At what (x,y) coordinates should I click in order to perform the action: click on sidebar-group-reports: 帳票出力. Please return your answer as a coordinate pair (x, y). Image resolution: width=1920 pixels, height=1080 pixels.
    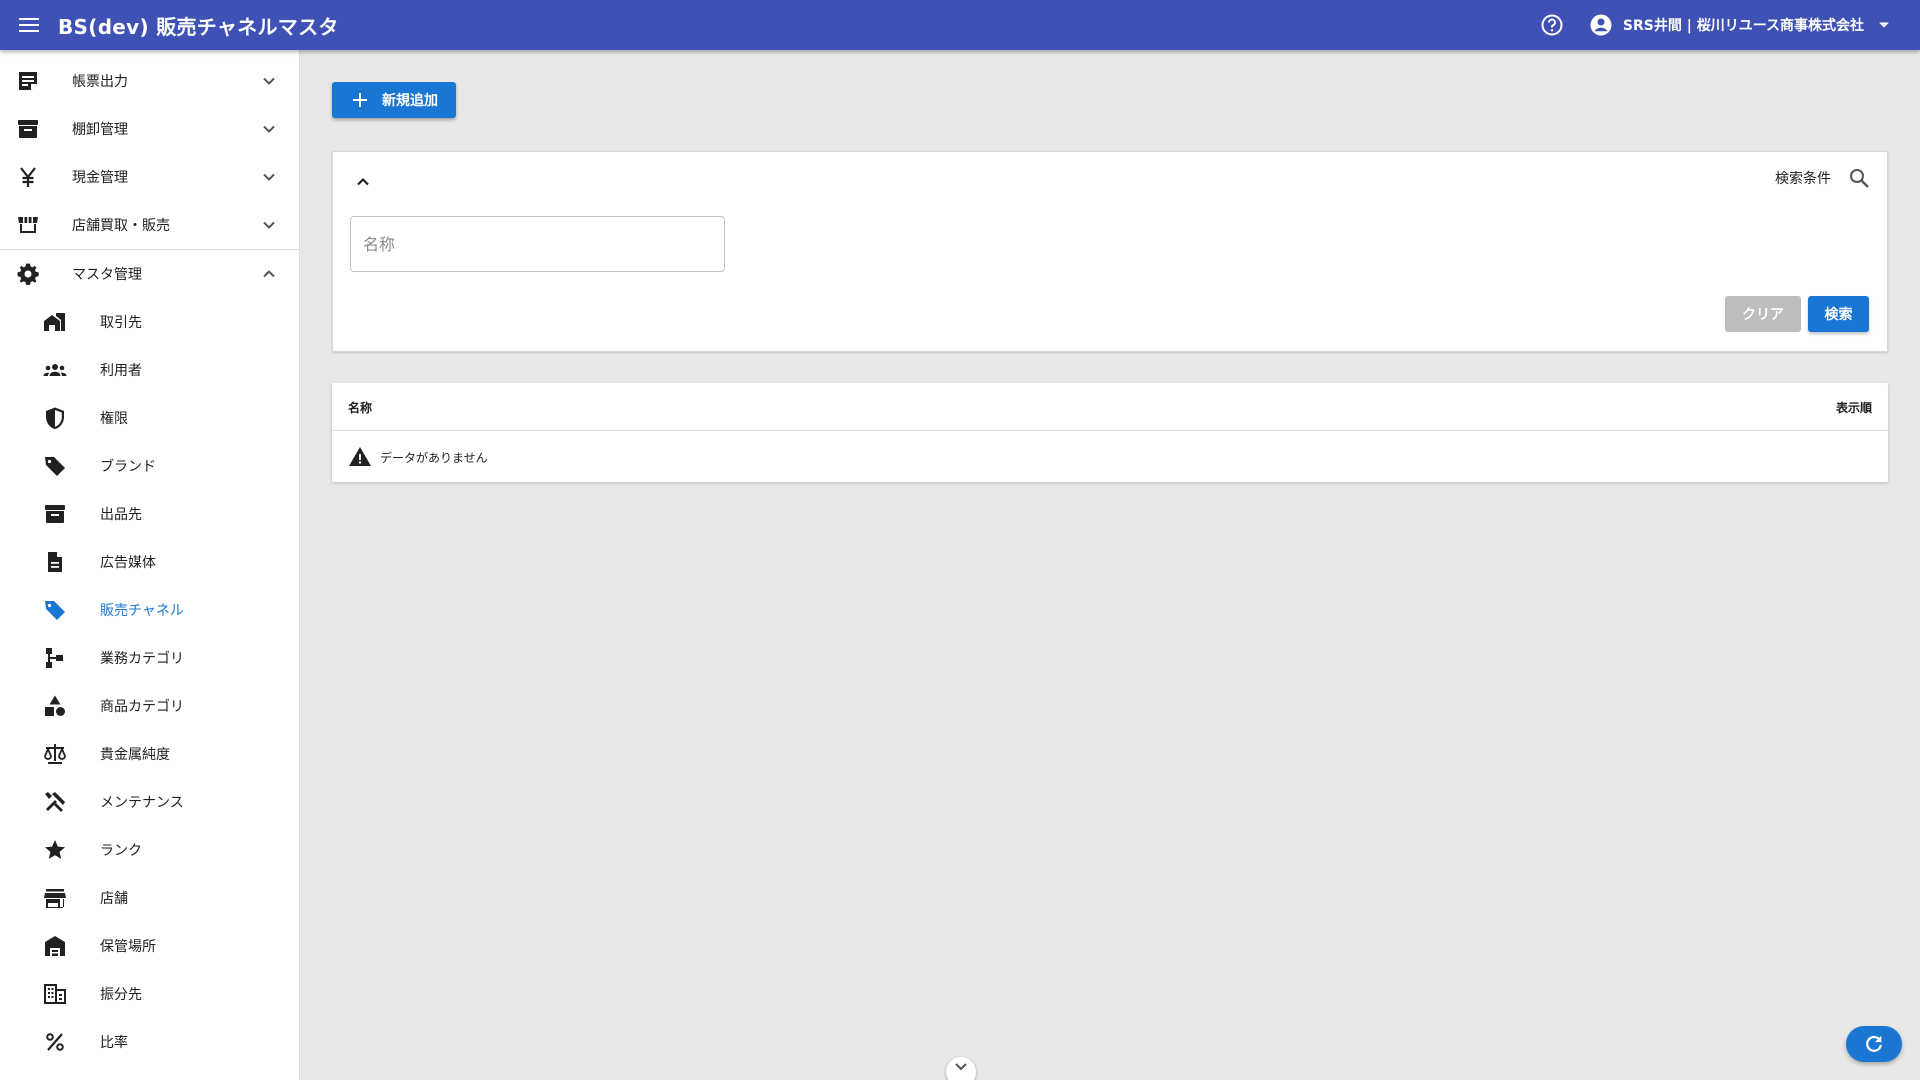
    Looking at the image, I should click on (149, 81).